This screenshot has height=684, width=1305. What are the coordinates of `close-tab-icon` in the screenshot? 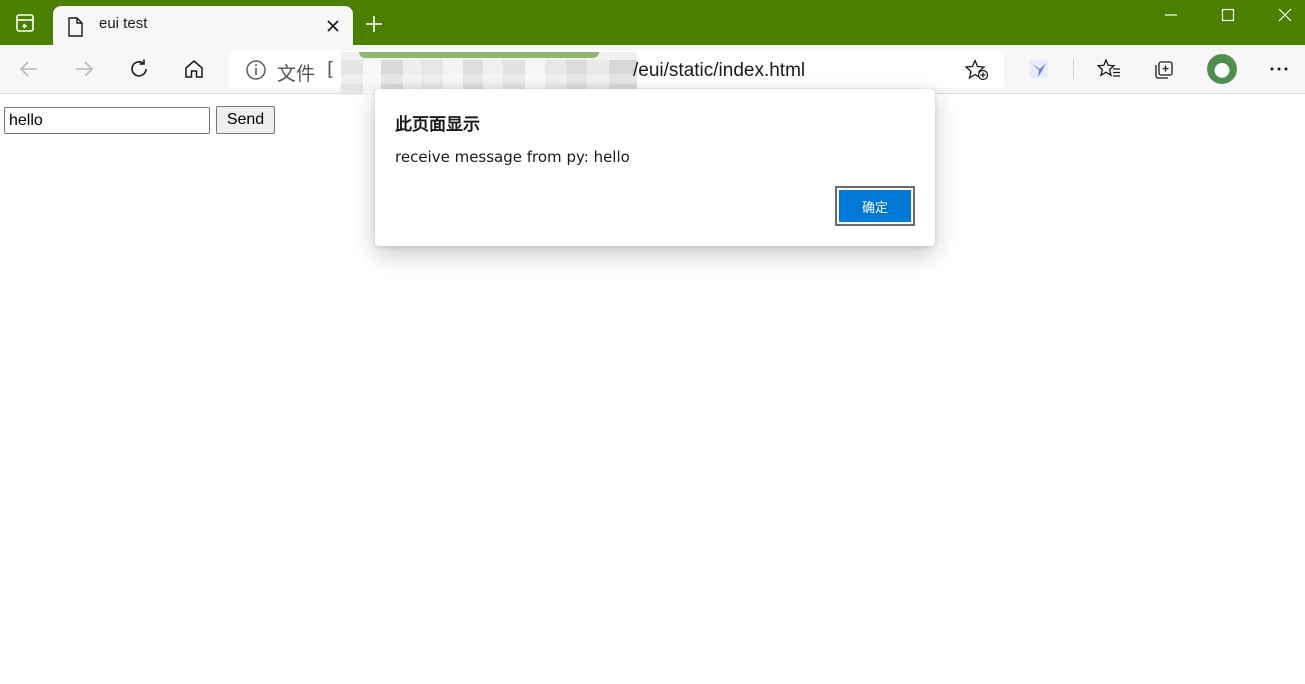 It's located at (333, 26).